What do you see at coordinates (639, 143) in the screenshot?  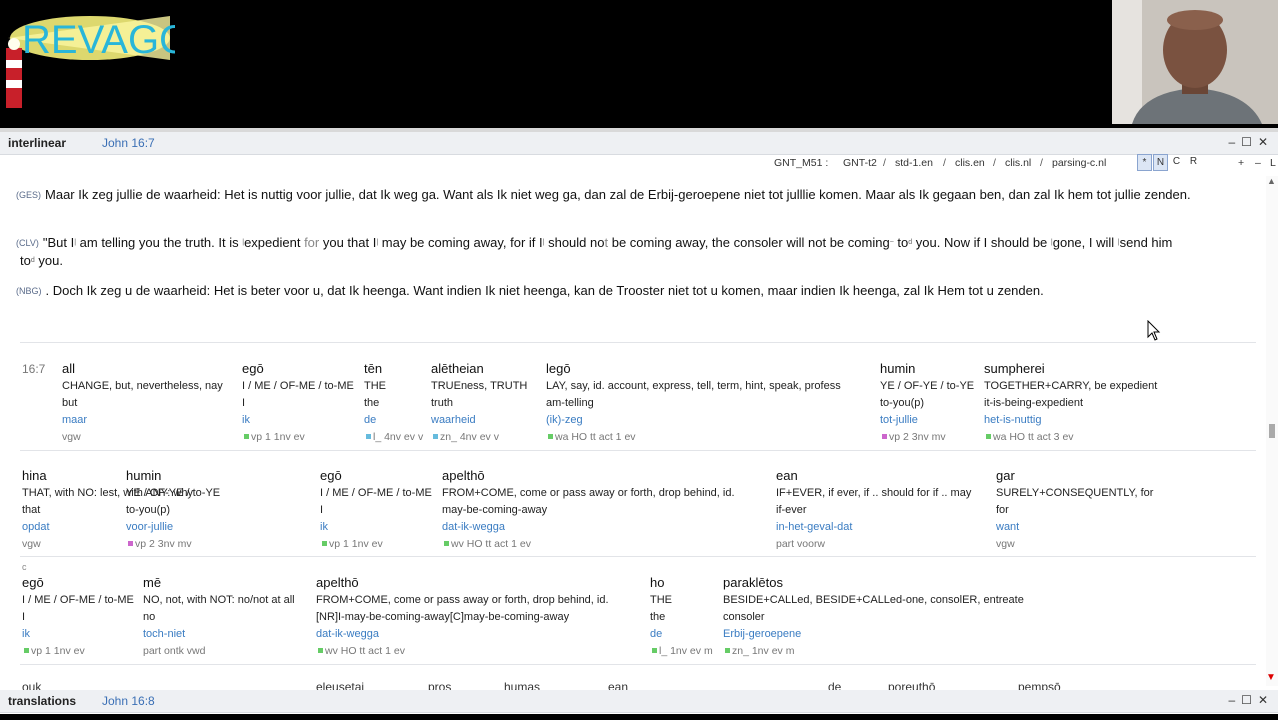 I see `interlinear-panel-header: interlinear John 16:7 –☐✕` at bounding box center [639, 143].